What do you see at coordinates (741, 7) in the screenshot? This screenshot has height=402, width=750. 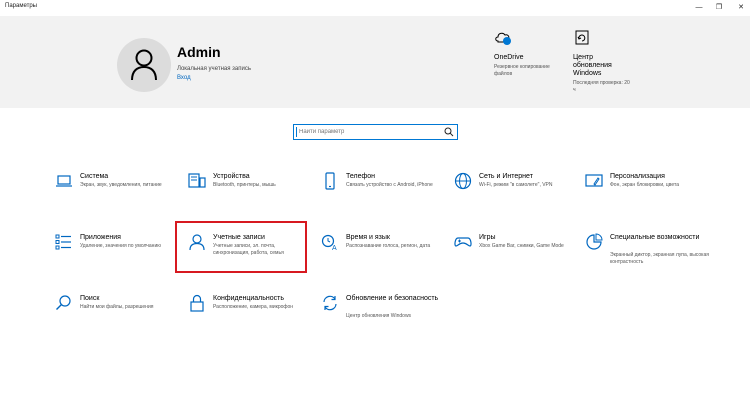 I see `close-button: ✕` at bounding box center [741, 7].